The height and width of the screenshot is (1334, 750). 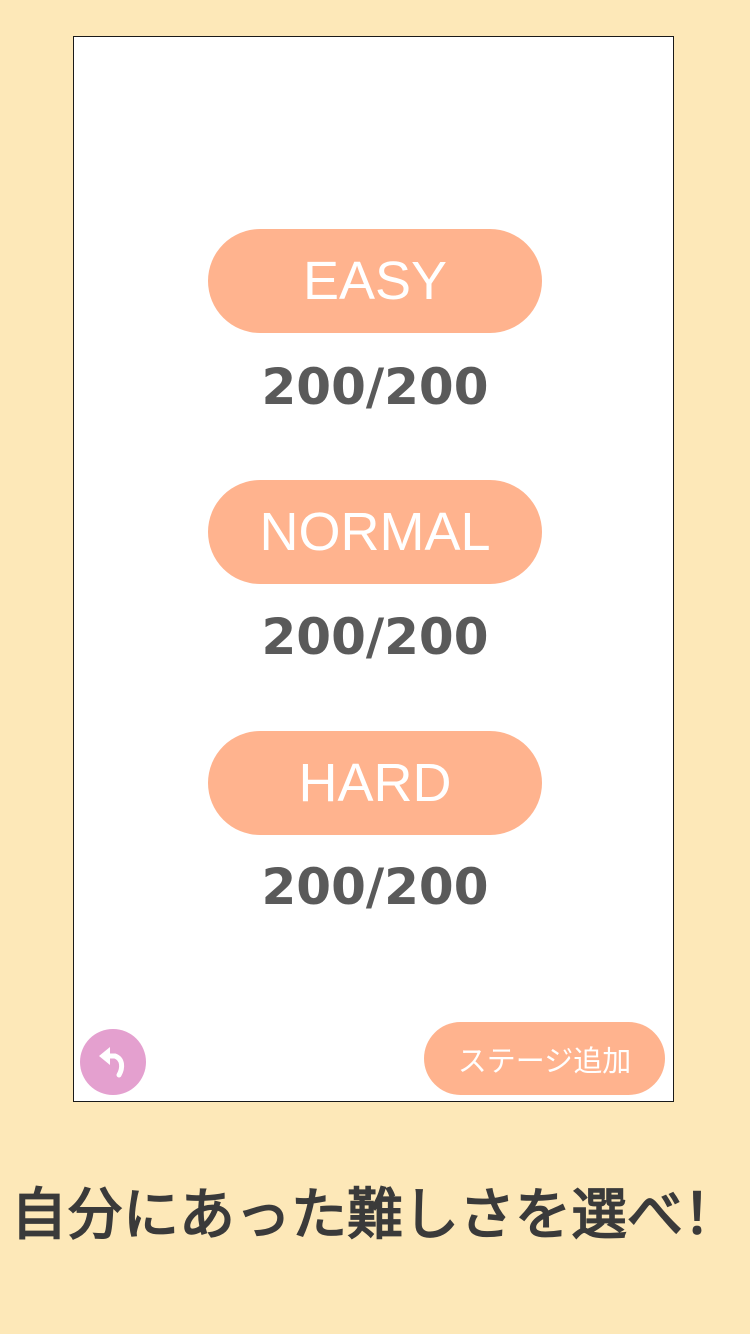 I want to click on hard-progress: 200/200, so click(x=375, y=887).